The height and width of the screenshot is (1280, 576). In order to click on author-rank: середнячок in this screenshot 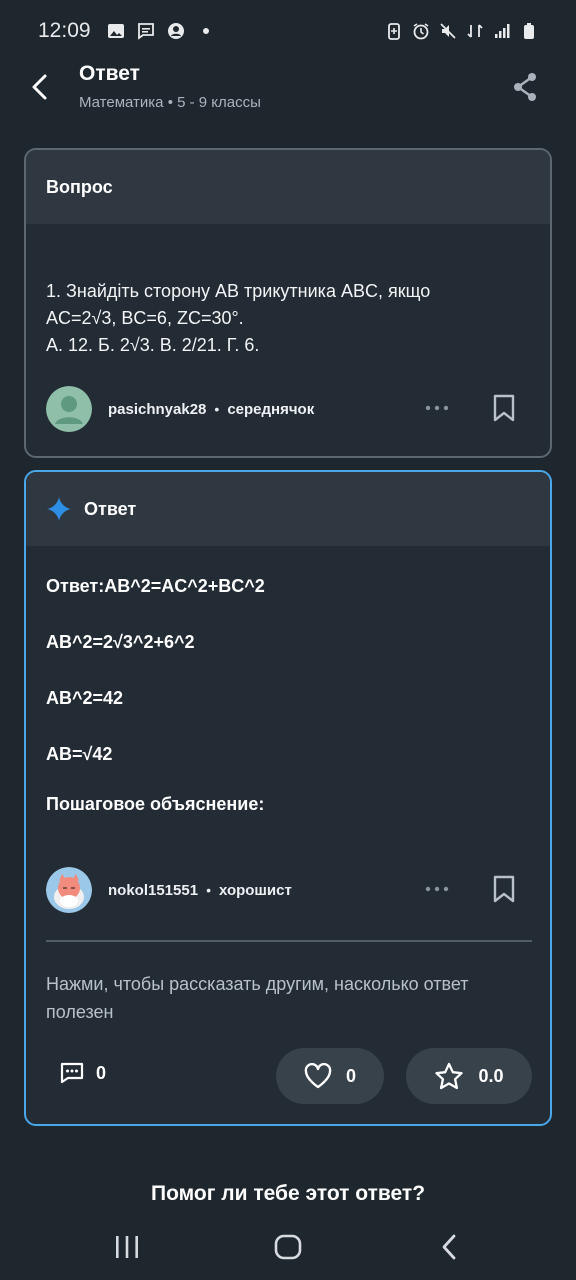, I will do `click(271, 409)`.